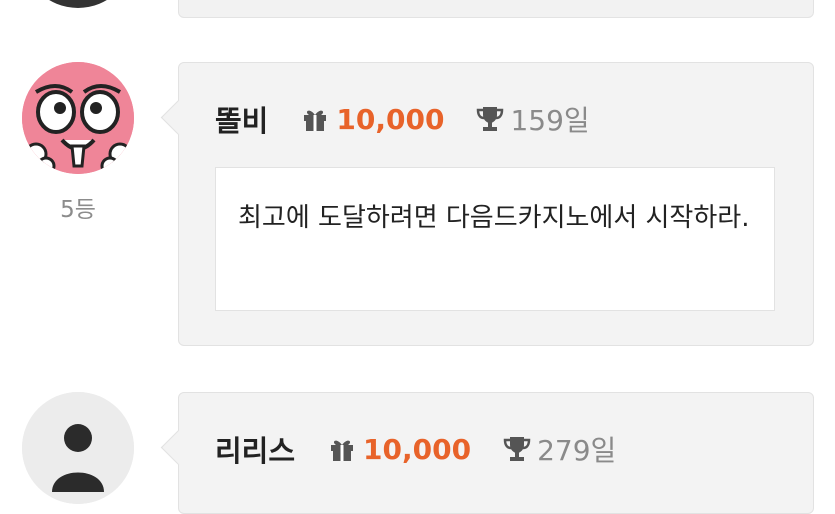 The width and height of the screenshot is (835, 514). What do you see at coordinates (241, 119) in the screenshot?
I see `nickname: 똘비` at bounding box center [241, 119].